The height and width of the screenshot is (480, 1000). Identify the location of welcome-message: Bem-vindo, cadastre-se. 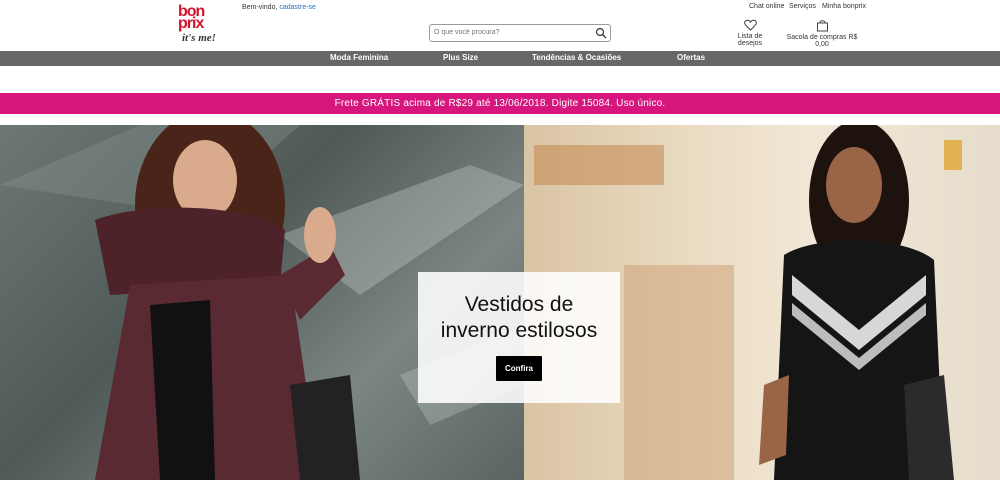
(279, 7).